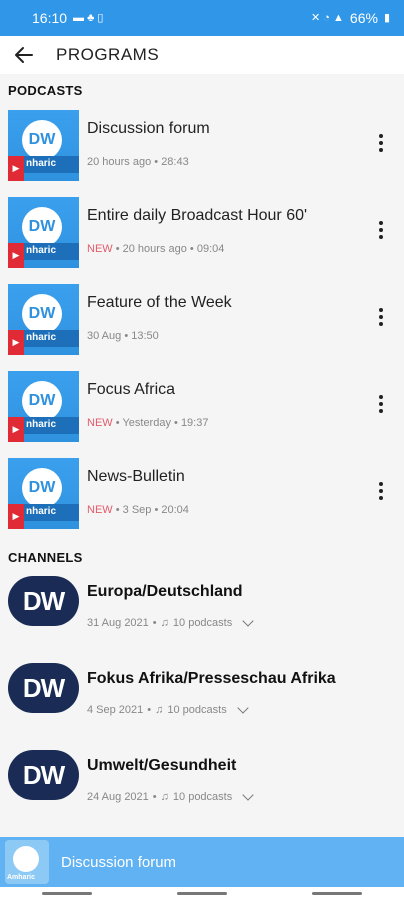  I want to click on status-time: 16:10, so click(50, 18).